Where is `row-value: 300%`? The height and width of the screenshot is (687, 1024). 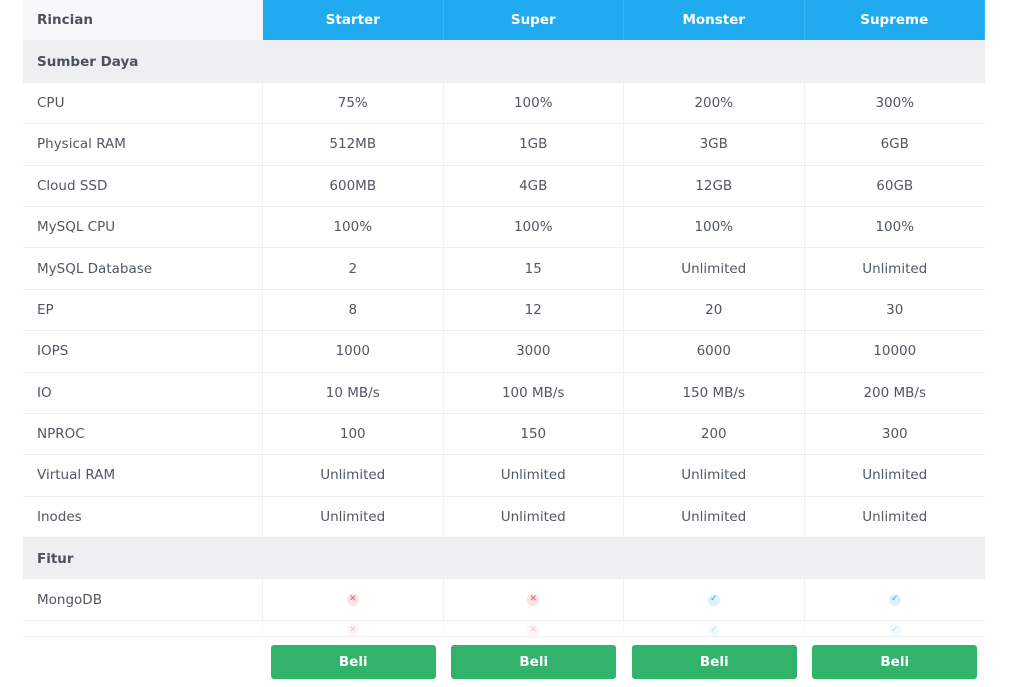 row-value: 300% is located at coordinates (895, 102).